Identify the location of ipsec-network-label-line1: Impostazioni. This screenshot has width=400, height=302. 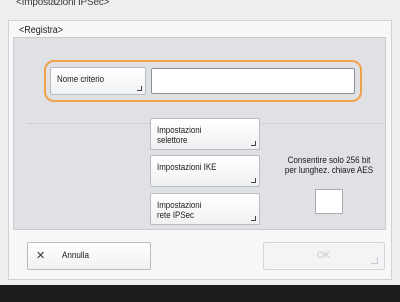
(179, 205).